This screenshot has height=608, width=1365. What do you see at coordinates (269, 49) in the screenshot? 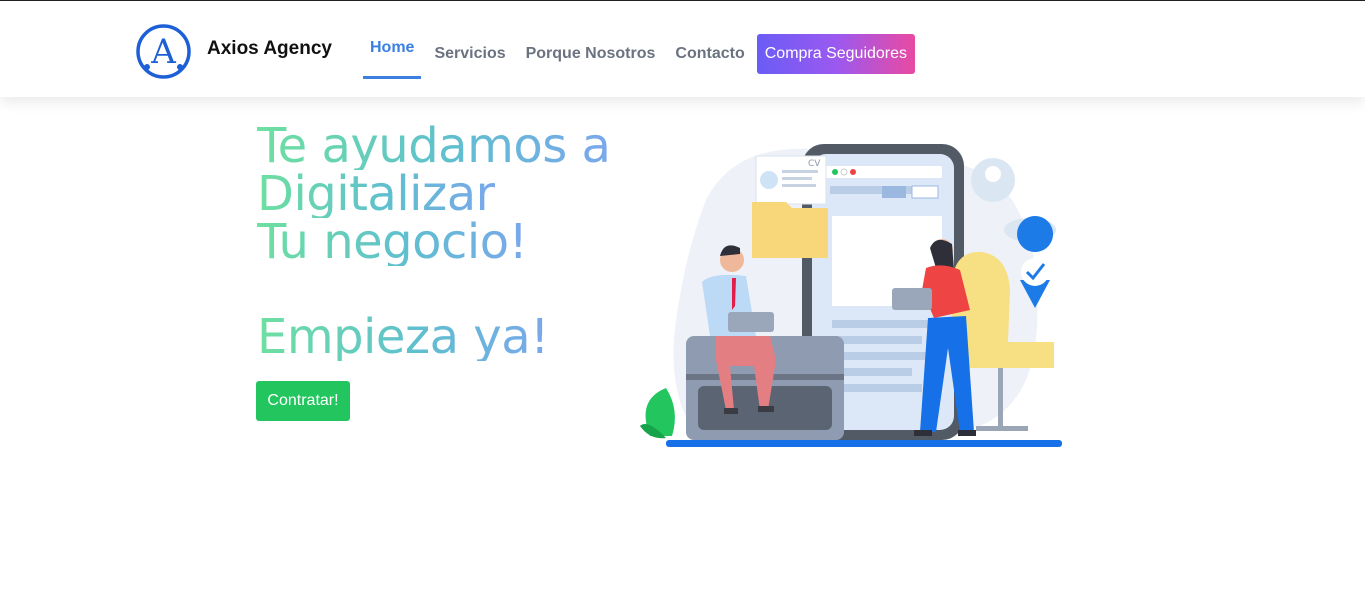
I see `brand-name: Axios Agency` at bounding box center [269, 49].